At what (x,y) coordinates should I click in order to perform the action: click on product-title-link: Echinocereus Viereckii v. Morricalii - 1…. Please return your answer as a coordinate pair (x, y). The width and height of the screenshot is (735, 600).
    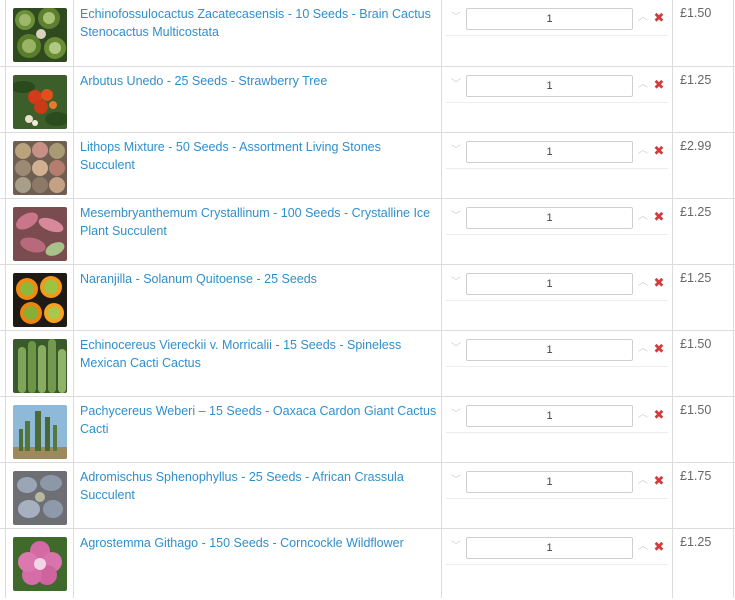
    Looking at the image, I should click on (259, 354).